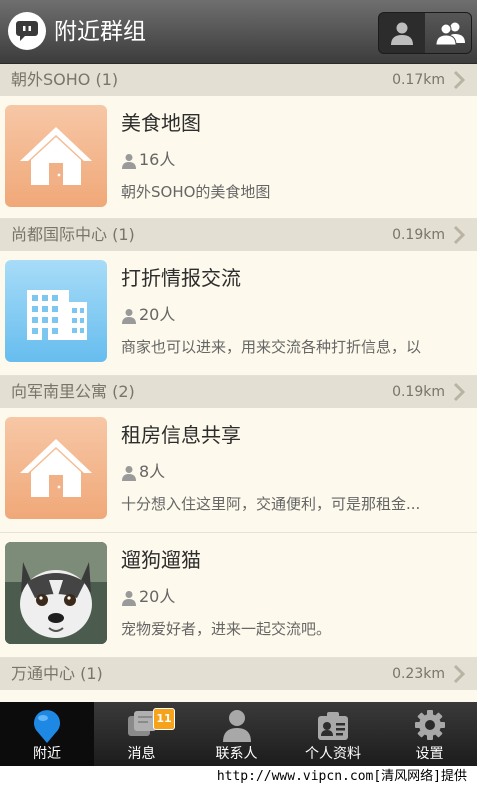 Image resolution: width=477 pixels, height=789 pixels. What do you see at coordinates (65, 79) in the screenshot?
I see `section-name: 朝外SOHO (1)` at bounding box center [65, 79].